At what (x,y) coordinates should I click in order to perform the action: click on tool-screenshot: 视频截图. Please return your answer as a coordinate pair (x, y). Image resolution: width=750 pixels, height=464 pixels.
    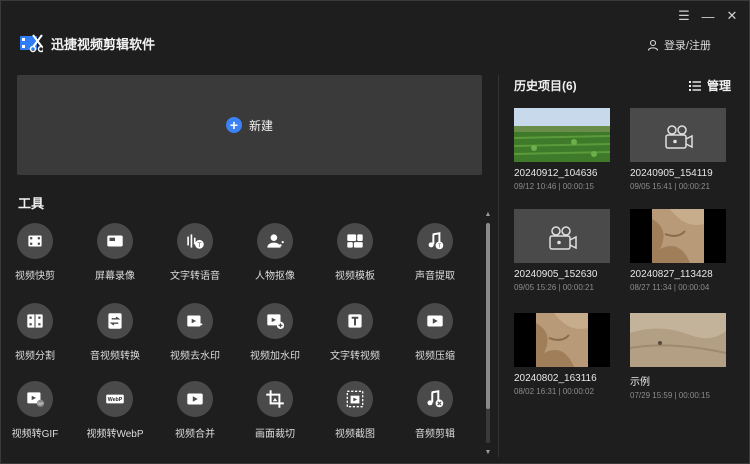
    Looking at the image, I should click on (355, 410).